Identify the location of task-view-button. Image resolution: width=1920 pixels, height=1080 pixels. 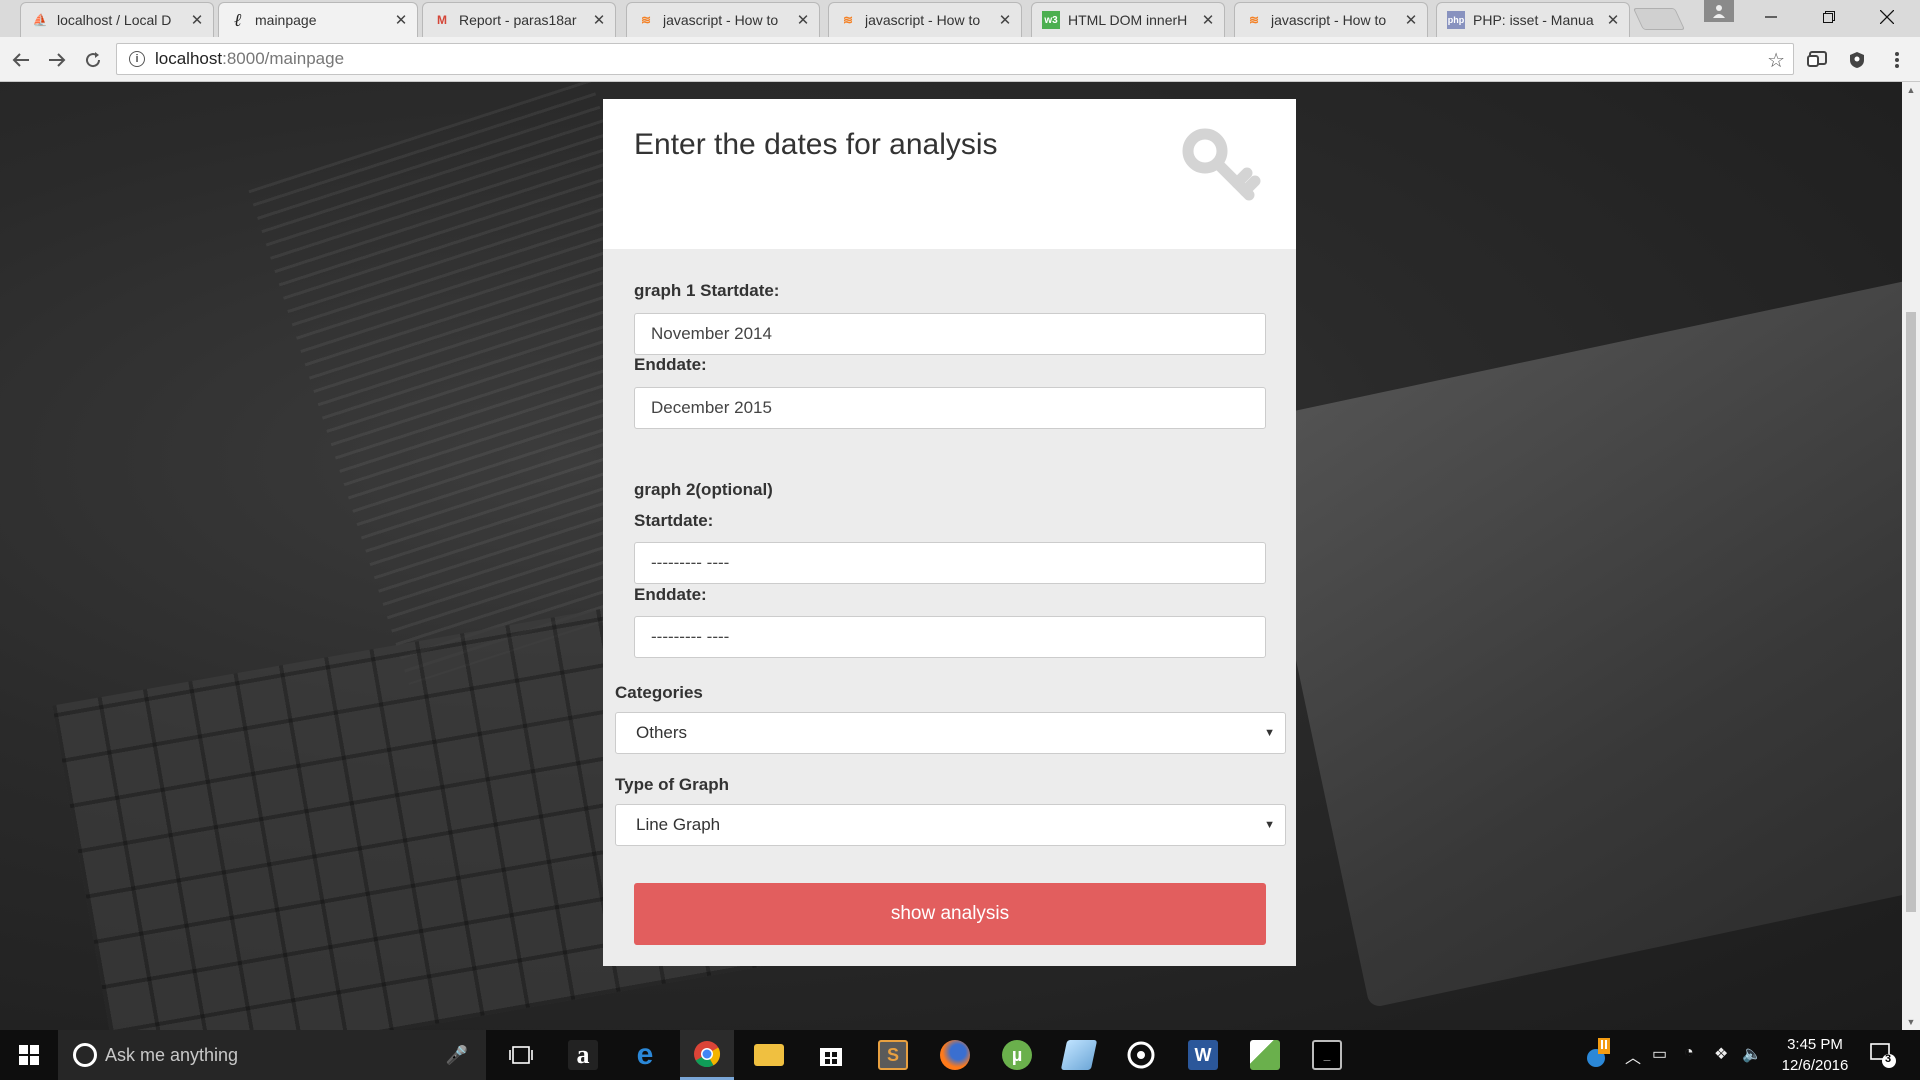
(521, 1055).